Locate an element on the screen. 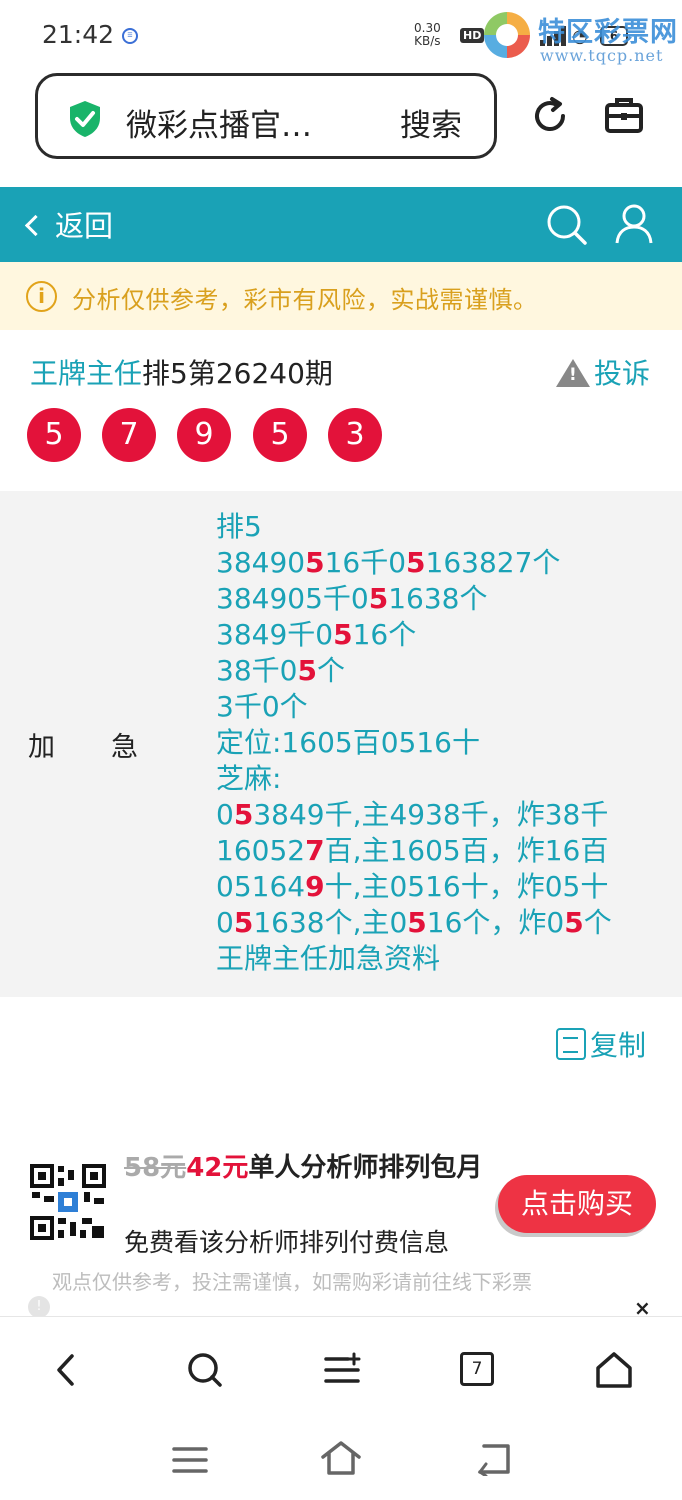 Image resolution: width=682 pixels, height=1500 pixels. copy-button: 复制 is located at coordinates (601, 1044).